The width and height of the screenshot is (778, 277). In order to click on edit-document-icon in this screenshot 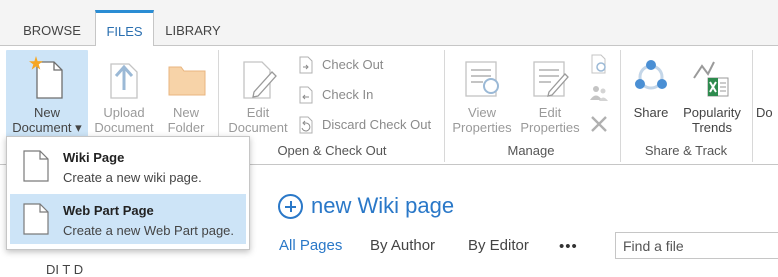, I will do `click(259, 79)`.